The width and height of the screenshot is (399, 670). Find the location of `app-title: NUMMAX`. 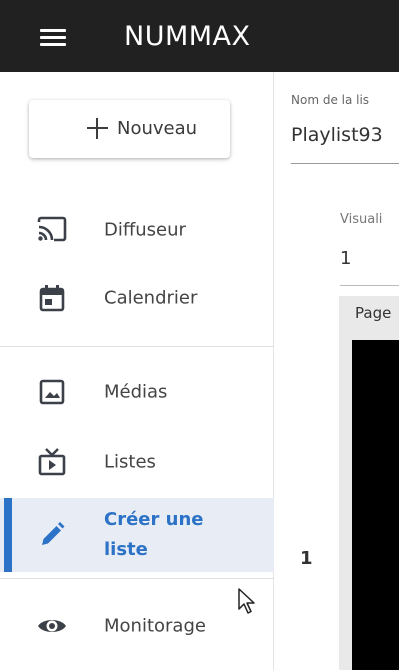

app-title: NUMMAX is located at coordinates (187, 36).